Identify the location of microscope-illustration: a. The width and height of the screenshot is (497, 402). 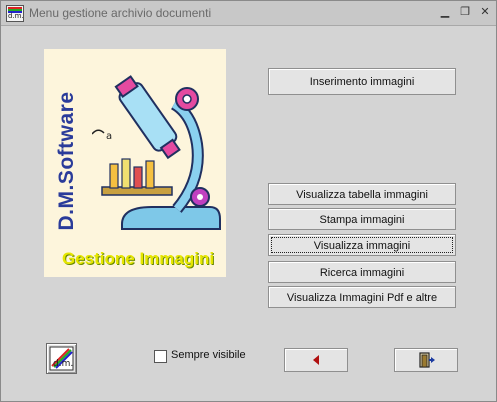
(156, 152).